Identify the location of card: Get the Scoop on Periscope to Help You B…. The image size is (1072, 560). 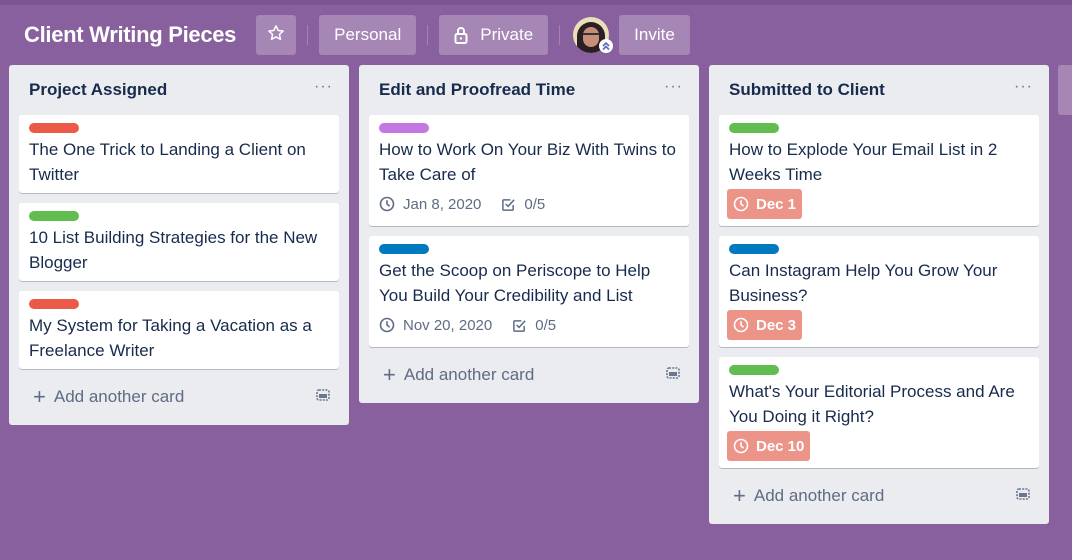
(529, 291).